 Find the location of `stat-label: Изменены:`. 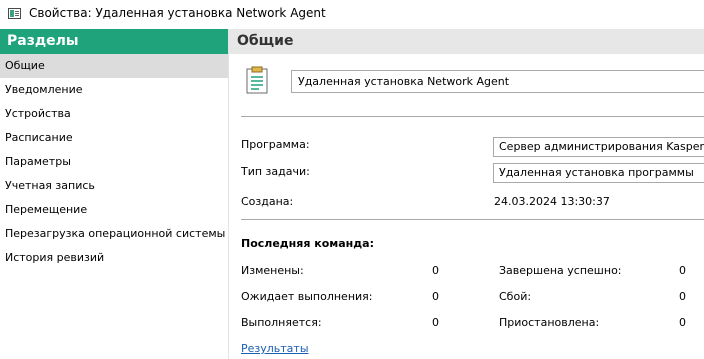

stat-label: Изменены: is located at coordinates (272, 270).